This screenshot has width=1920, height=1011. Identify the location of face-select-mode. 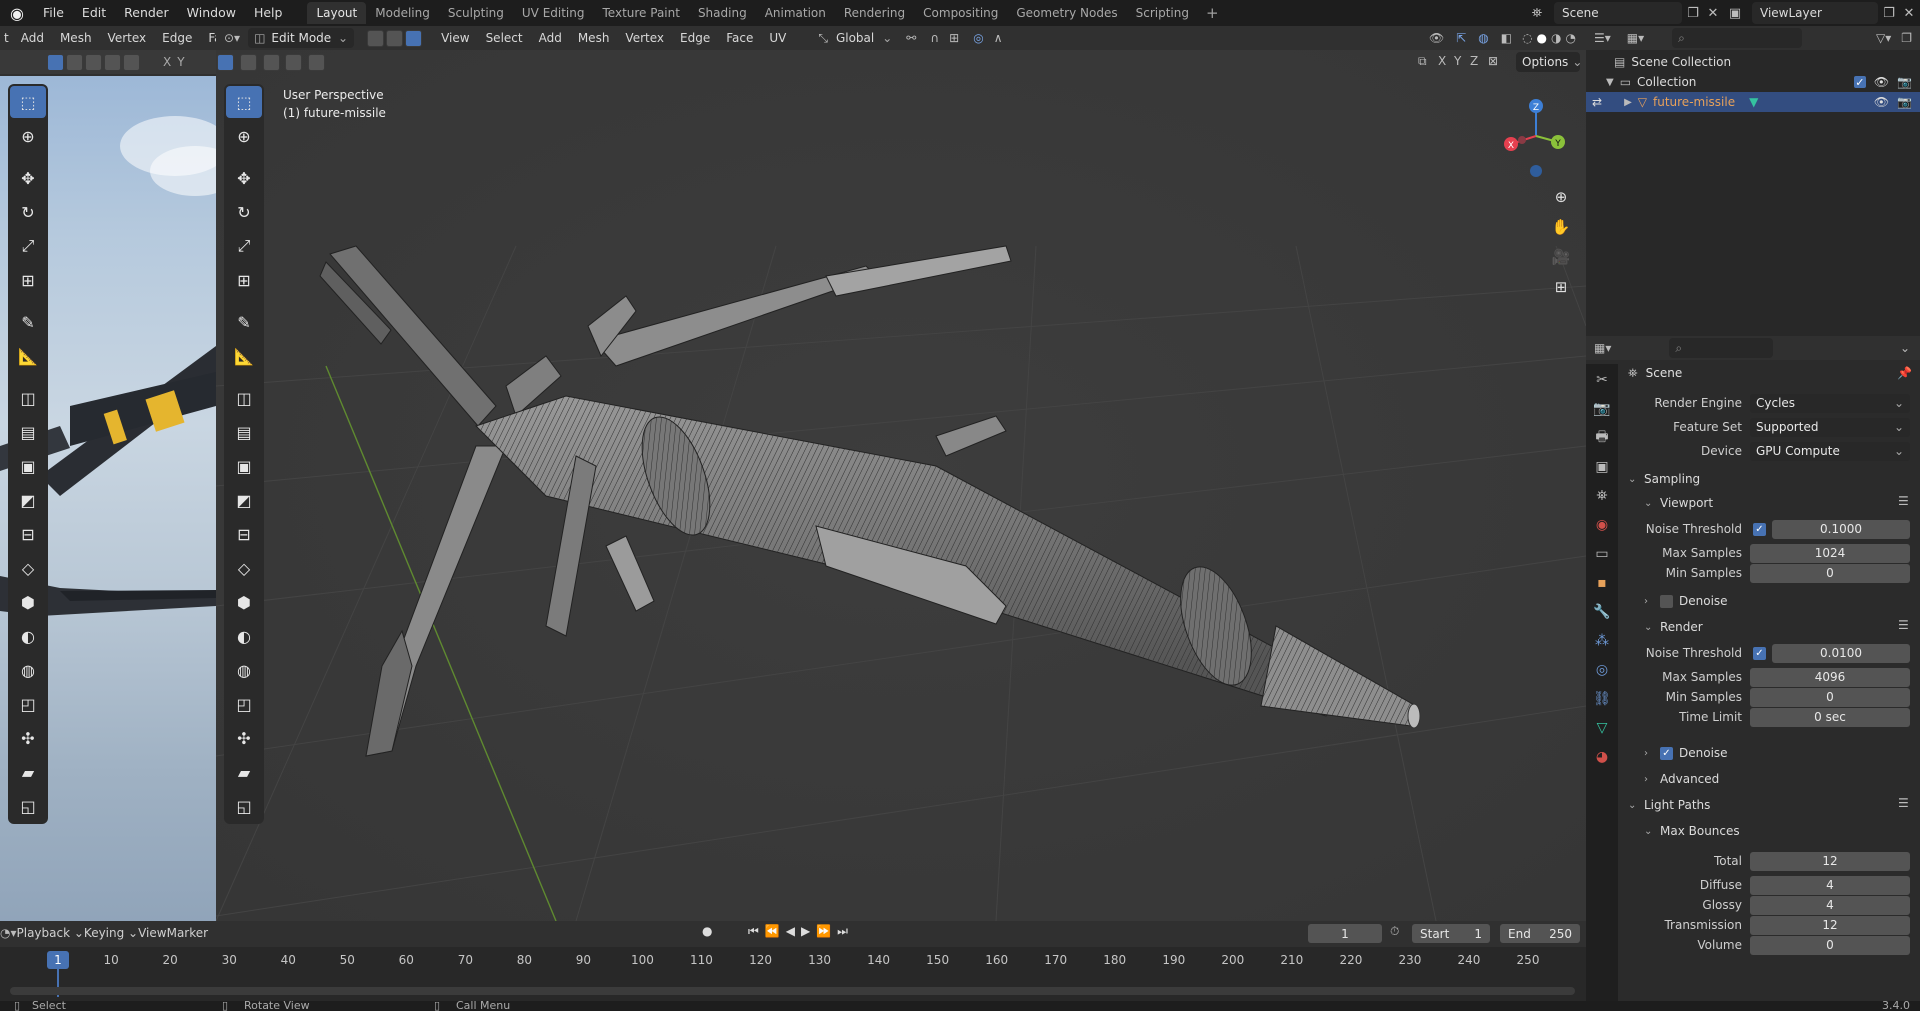
(414, 38).